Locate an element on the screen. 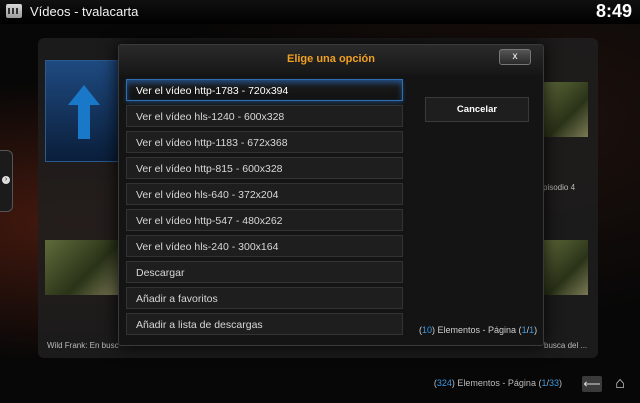 Image resolution: width=640 pixels, height=403 pixels. option-item: Añadir a lista de descargas is located at coordinates (264, 324).